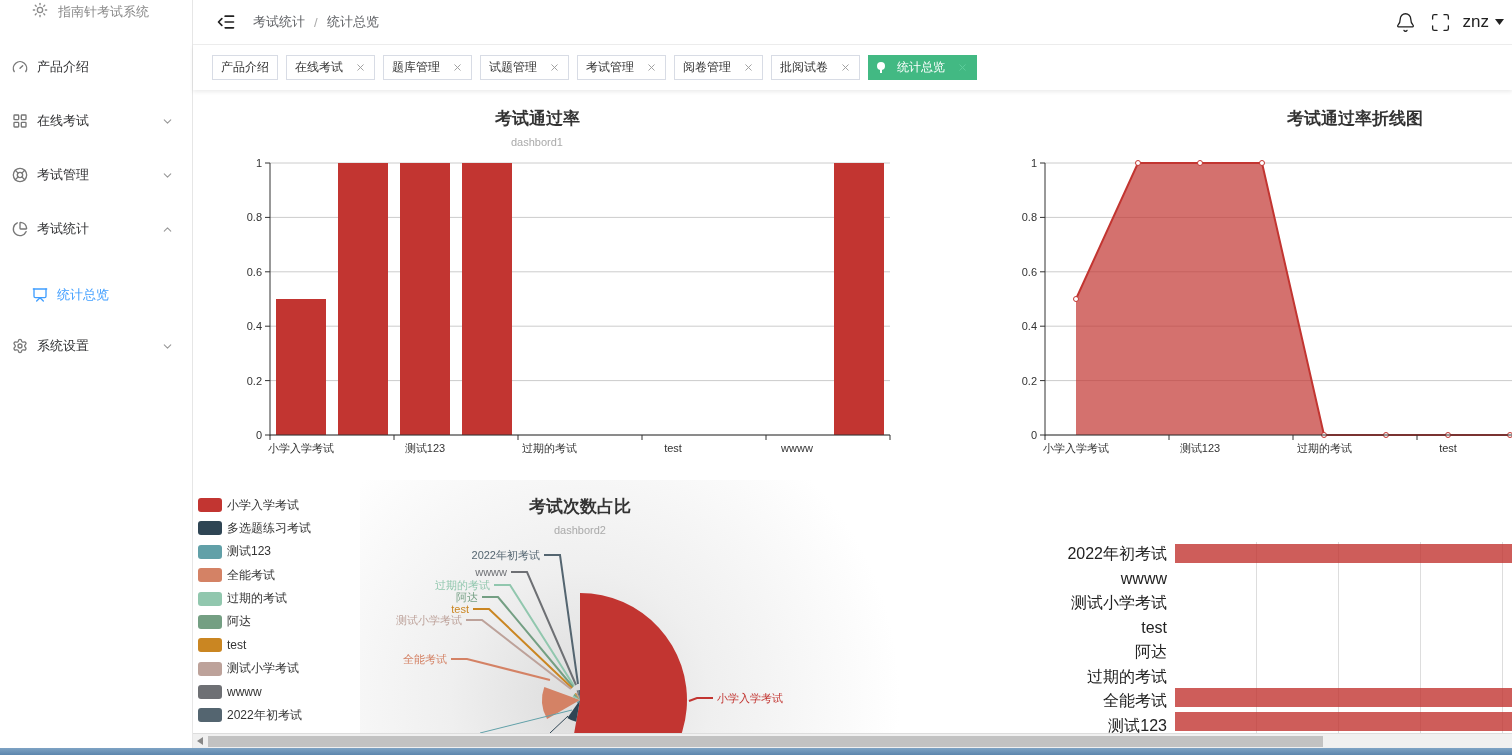 This screenshot has height=755, width=1512. Describe the element at coordinates (460, 609) in the screenshot. I see `slice-label: test` at that location.